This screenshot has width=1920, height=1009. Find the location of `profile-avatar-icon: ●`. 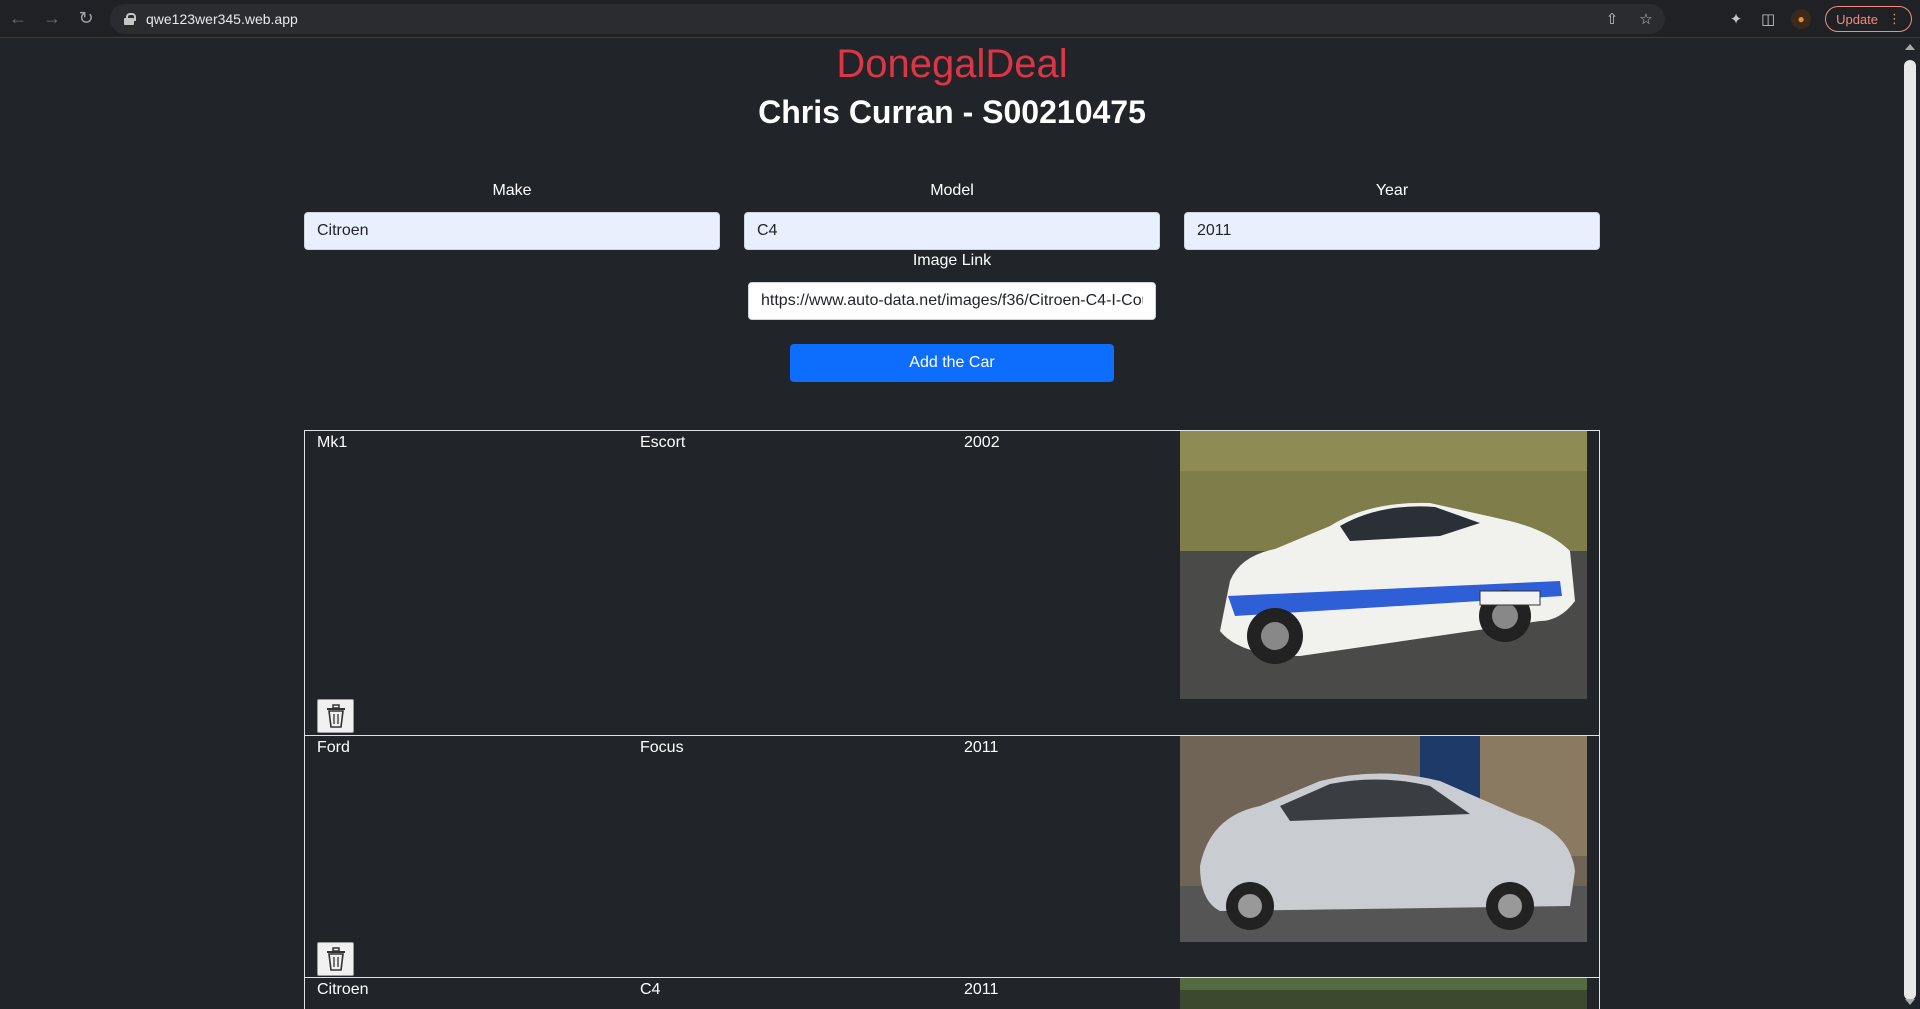

profile-avatar-icon: ● is located at coordinates (1801, 19).